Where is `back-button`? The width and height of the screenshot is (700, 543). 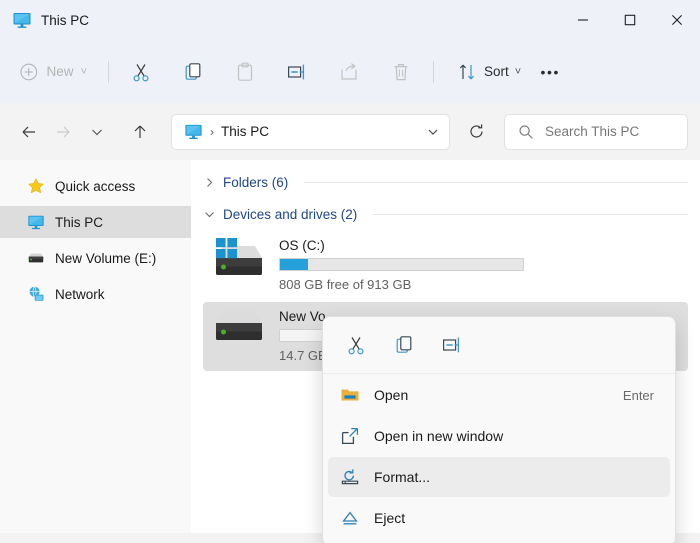
back-button is located at coordinates (29, 132).